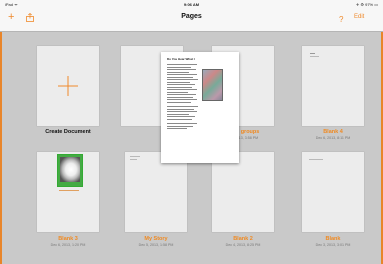  I want to click on status-bar: iPad ᯤ 9:06 AM ✈ ⚙ 97% ▭, so click(191, 4).